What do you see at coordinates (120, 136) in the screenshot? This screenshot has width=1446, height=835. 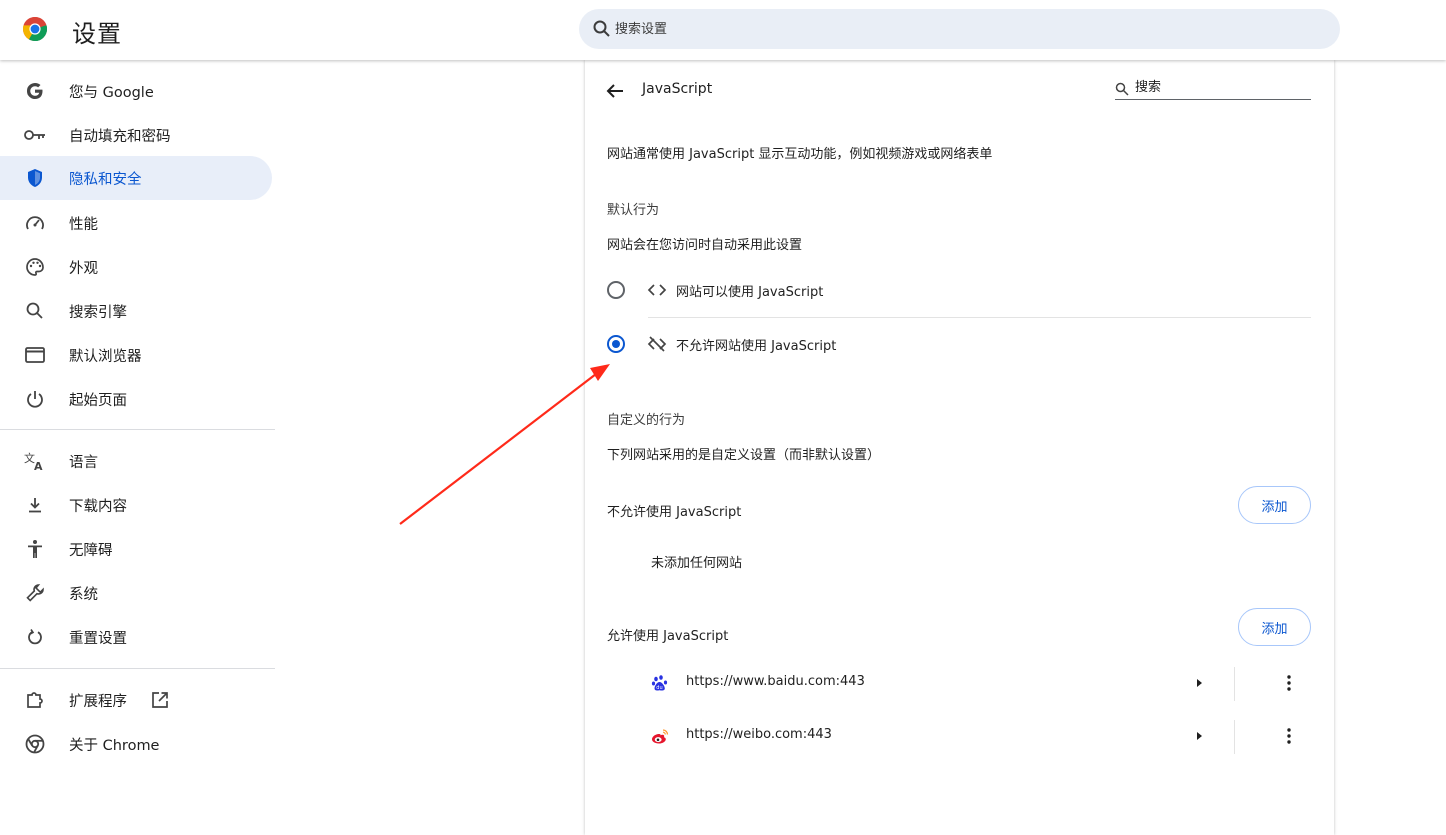 I see `sidebar-item-label: 自动填充和密码` at bounding box center [120, 136].